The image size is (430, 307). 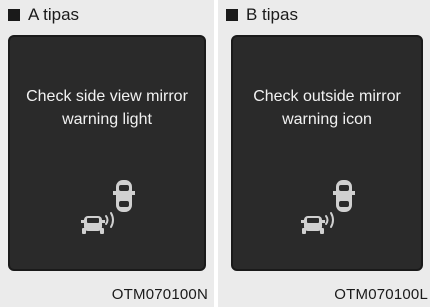 I want to click on panel-title: B tipas, so click(x=272, y=14).